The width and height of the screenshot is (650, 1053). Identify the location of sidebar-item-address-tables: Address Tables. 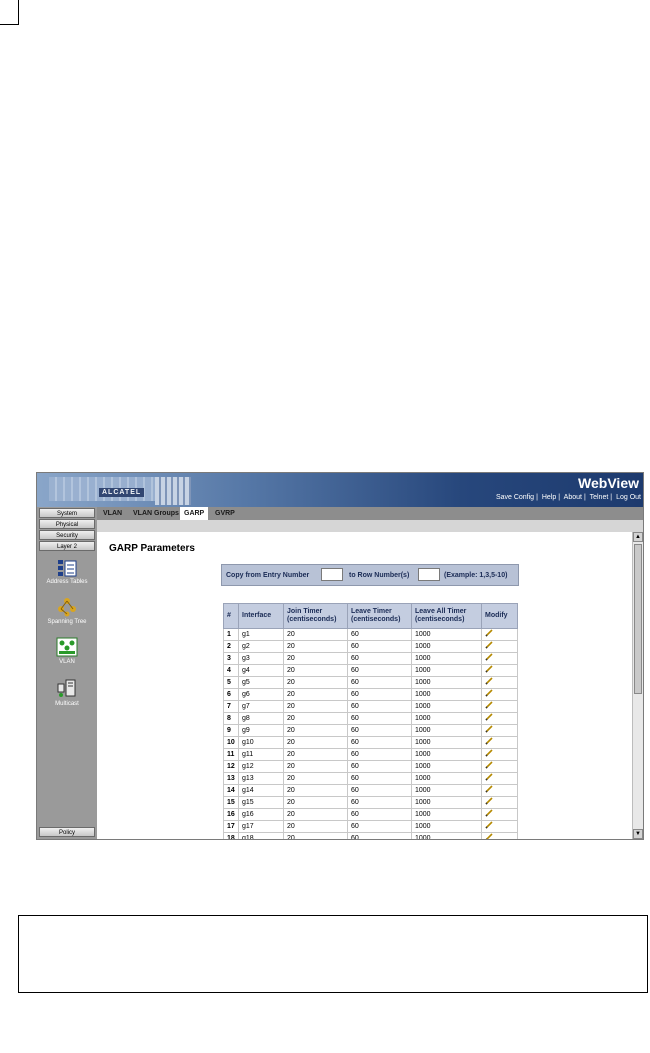
(67, 572).